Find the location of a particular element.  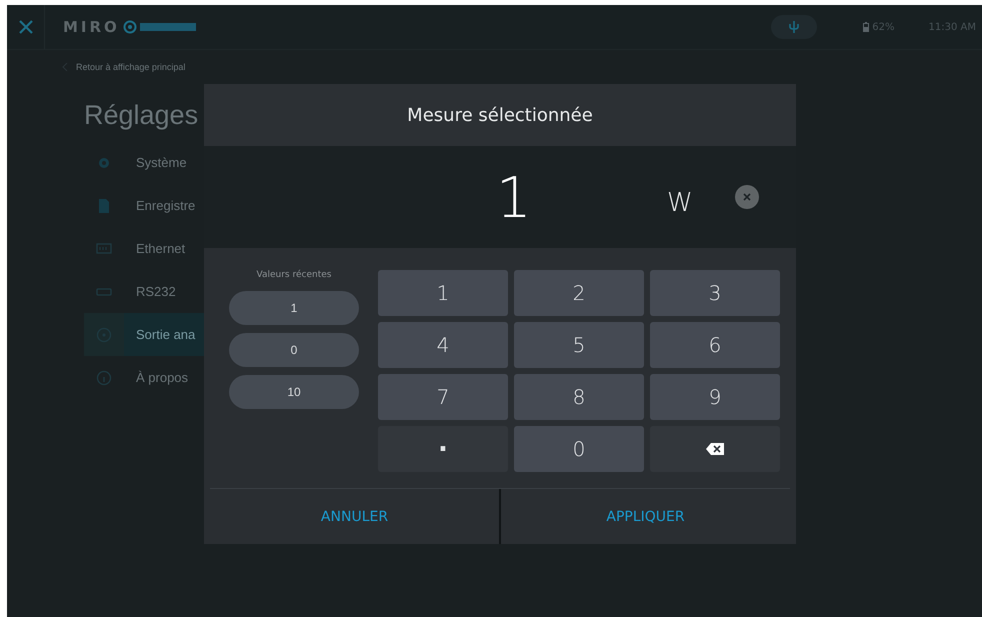

sidebar-item: Ethernet is located at coordinates (154, 248).